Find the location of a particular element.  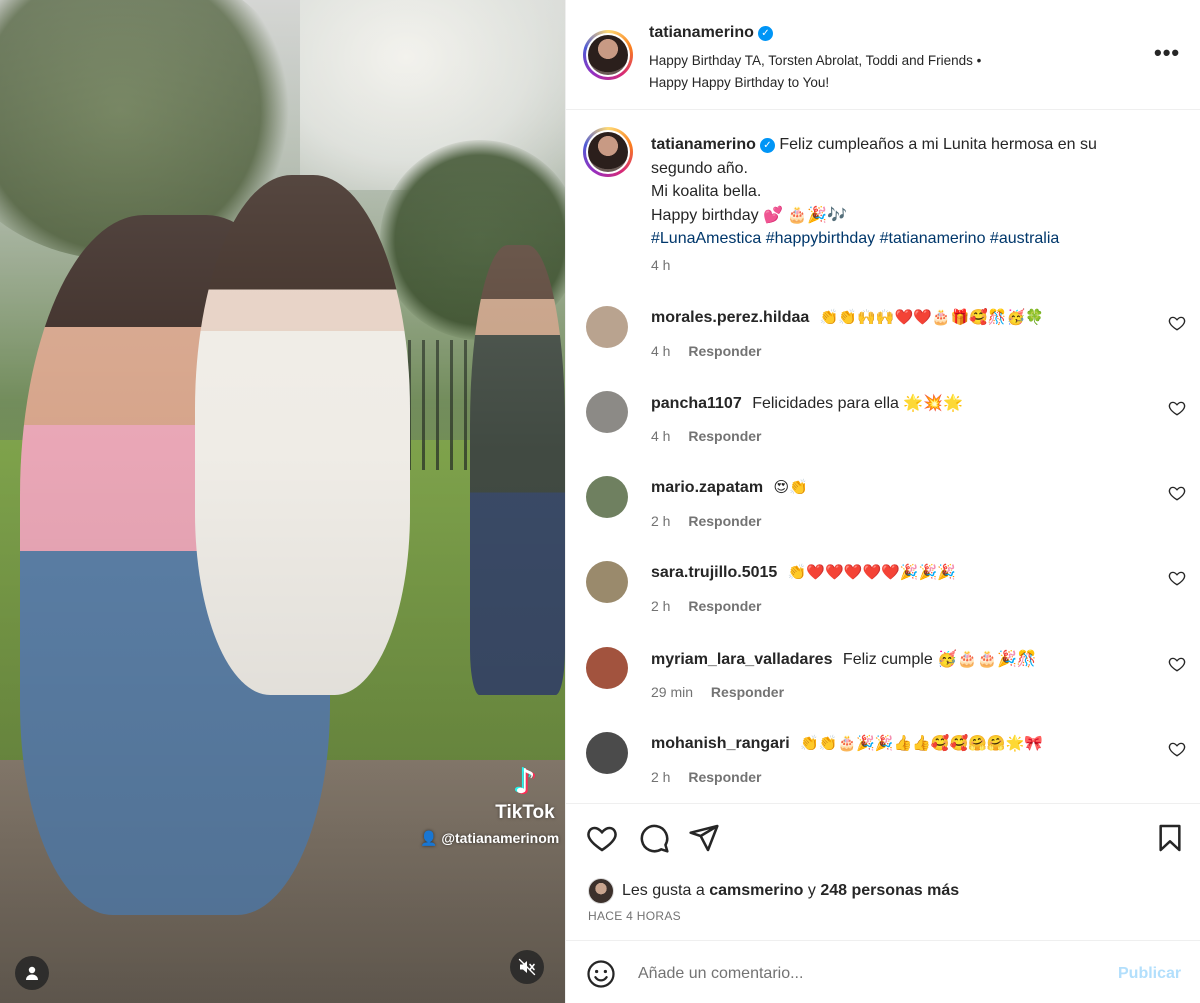

comment-item: mario.zapatam 😍👏 2 h Responder is located at coordinates (883, 510).